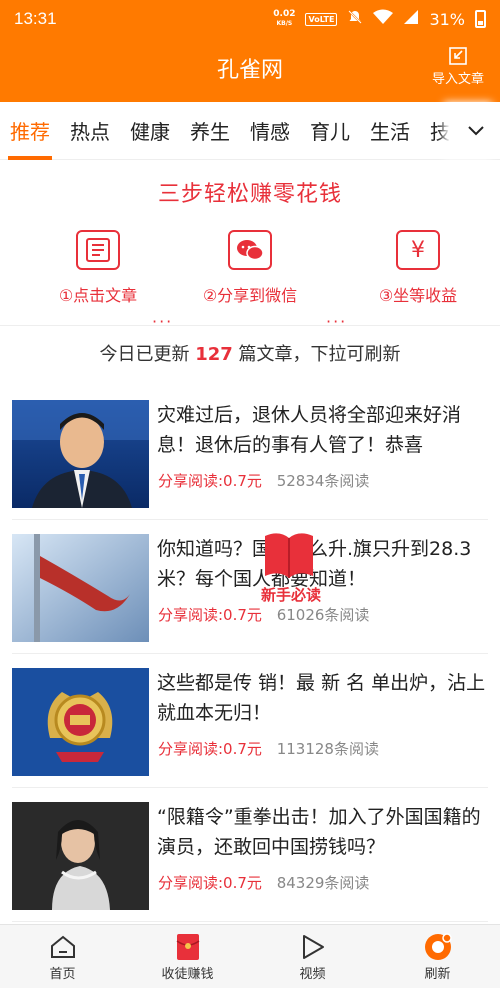 The height and width of the screenshot is (988, 500). I want to click on update-suffix: 篇文章，下拉可刷新, so click(319, 354).